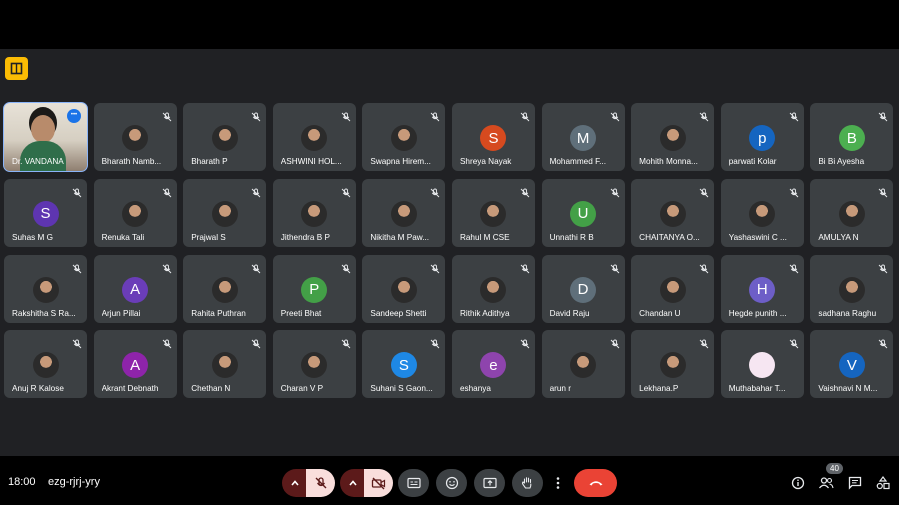 The image size is (899, 505). I want to click on present-icon, so click(489, 482).